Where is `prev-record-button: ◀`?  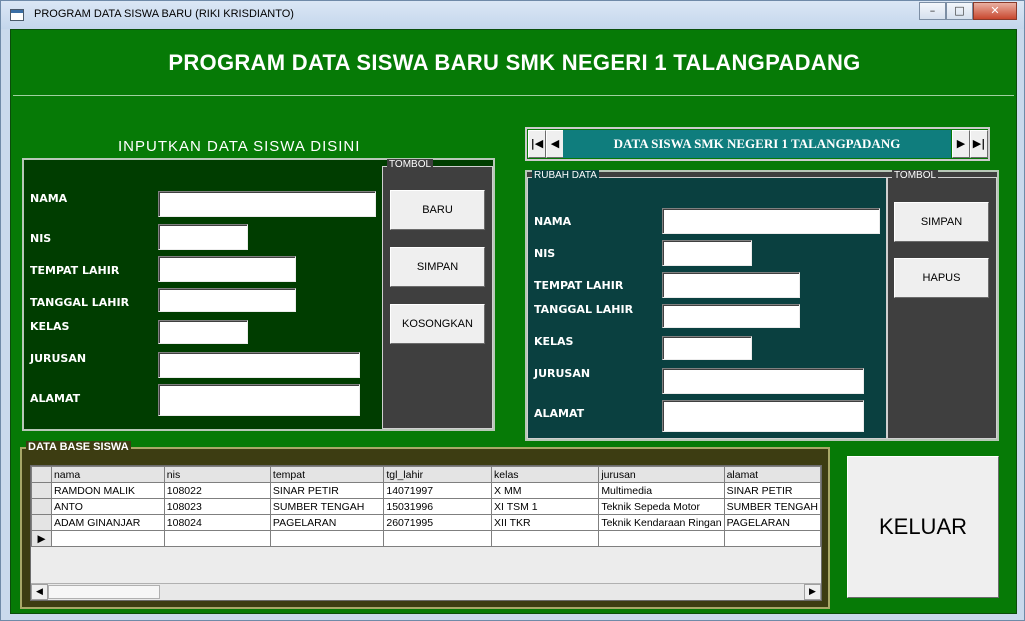 prev-record-button: ◀ is located at coordinates (555, 144).